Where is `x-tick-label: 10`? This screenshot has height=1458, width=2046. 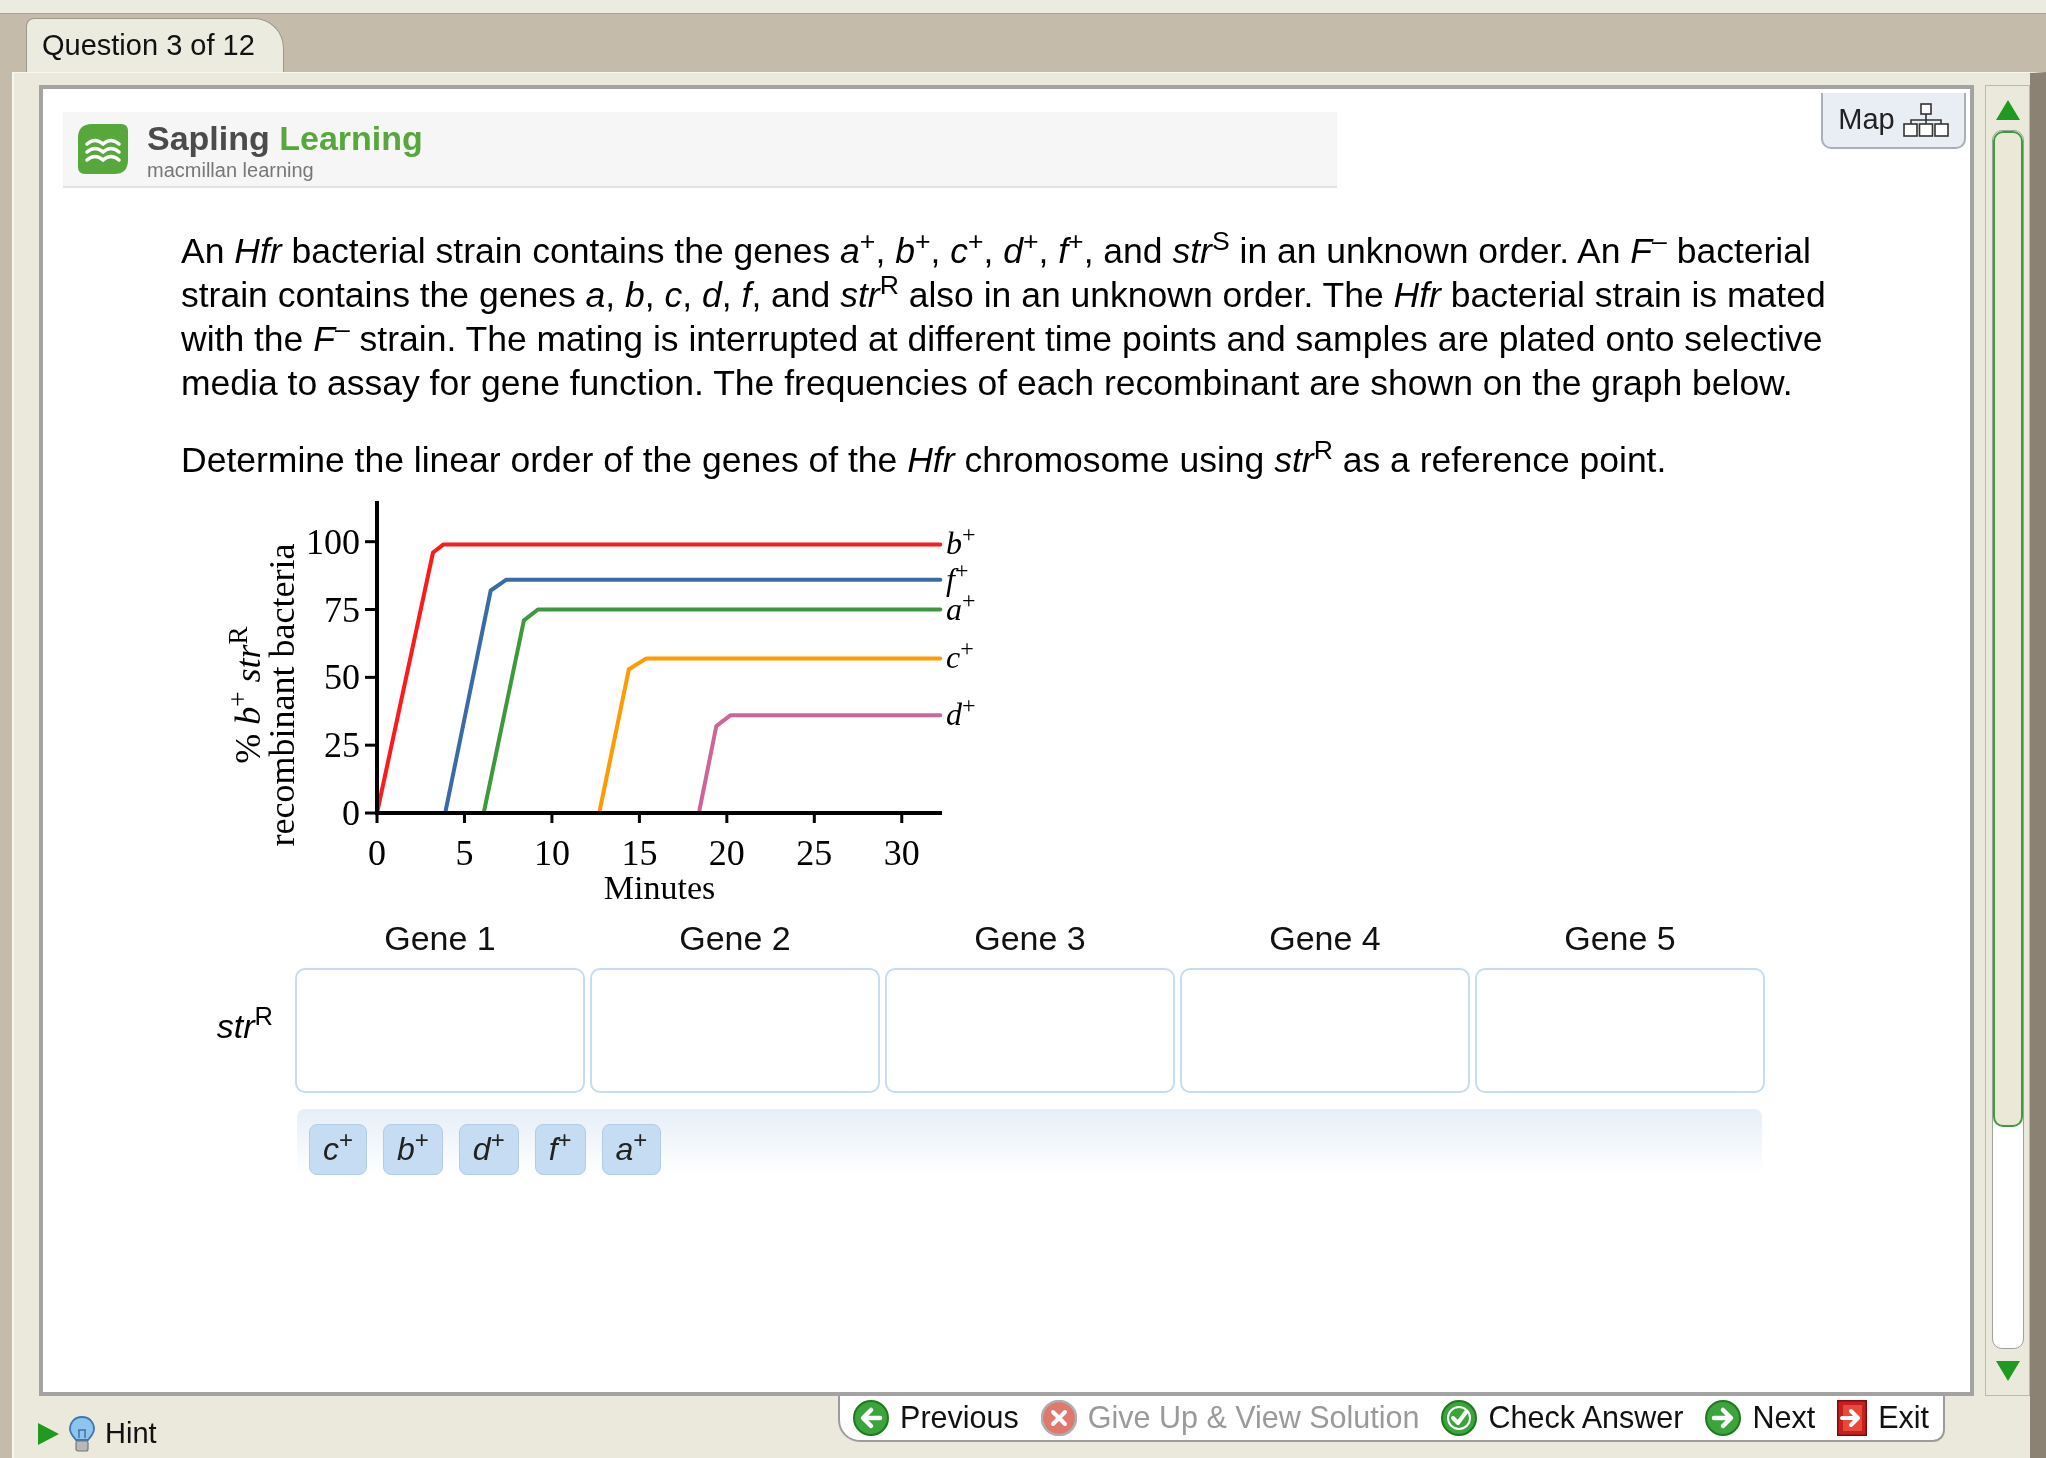
x-tick-label: 10 is located at coordinates (551, 853).